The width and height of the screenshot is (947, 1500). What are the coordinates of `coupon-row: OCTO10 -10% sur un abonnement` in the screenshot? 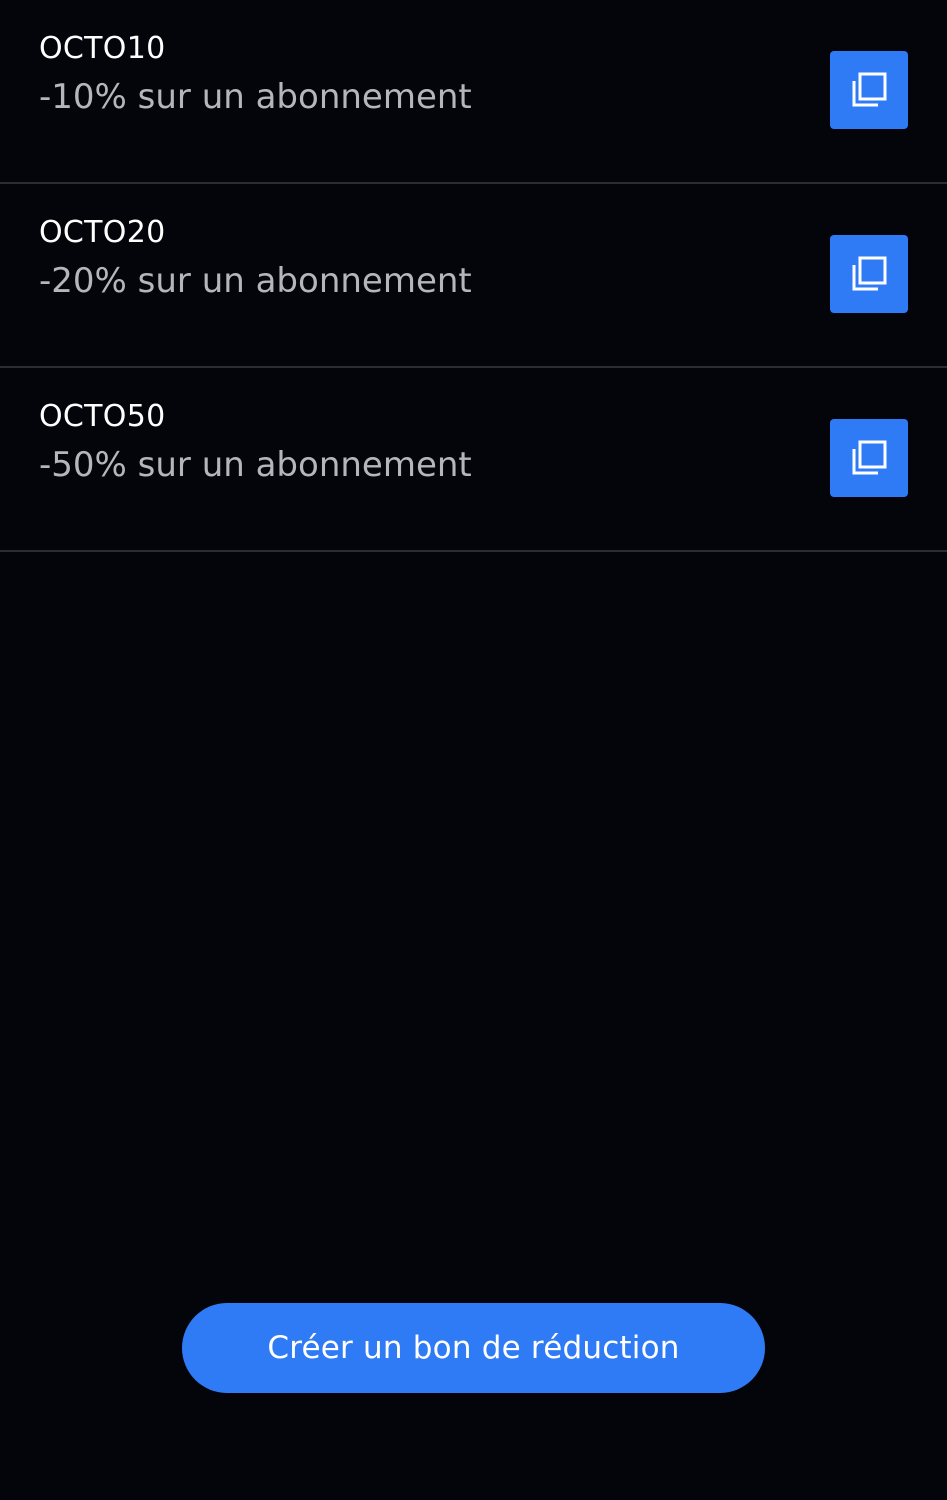 It's located at (473, 92).